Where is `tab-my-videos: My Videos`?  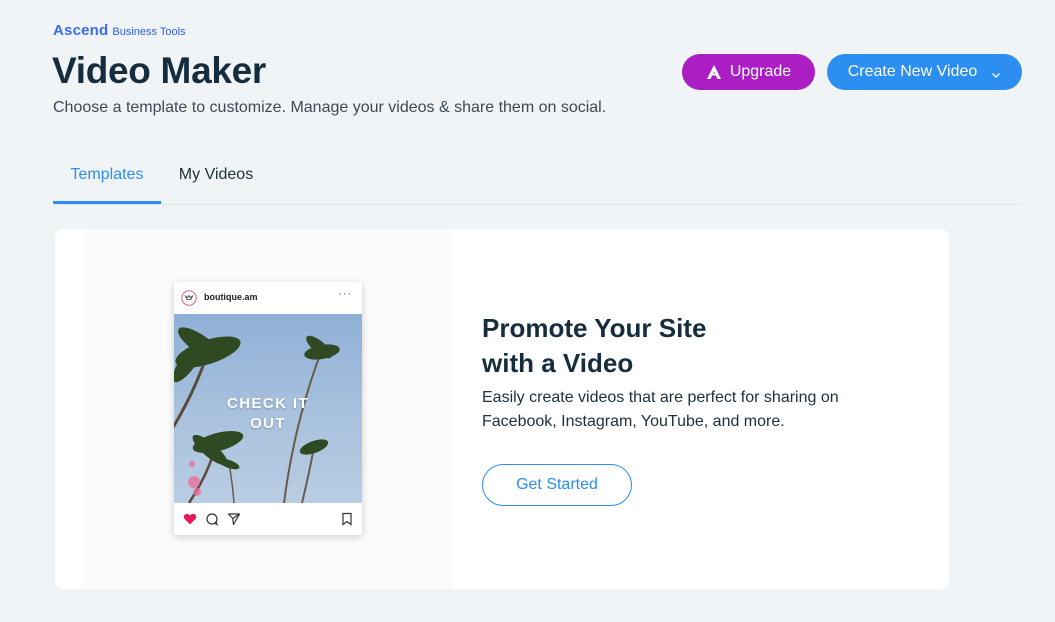
tab-my-videos: My Videos is located at coordinates (216, 177).